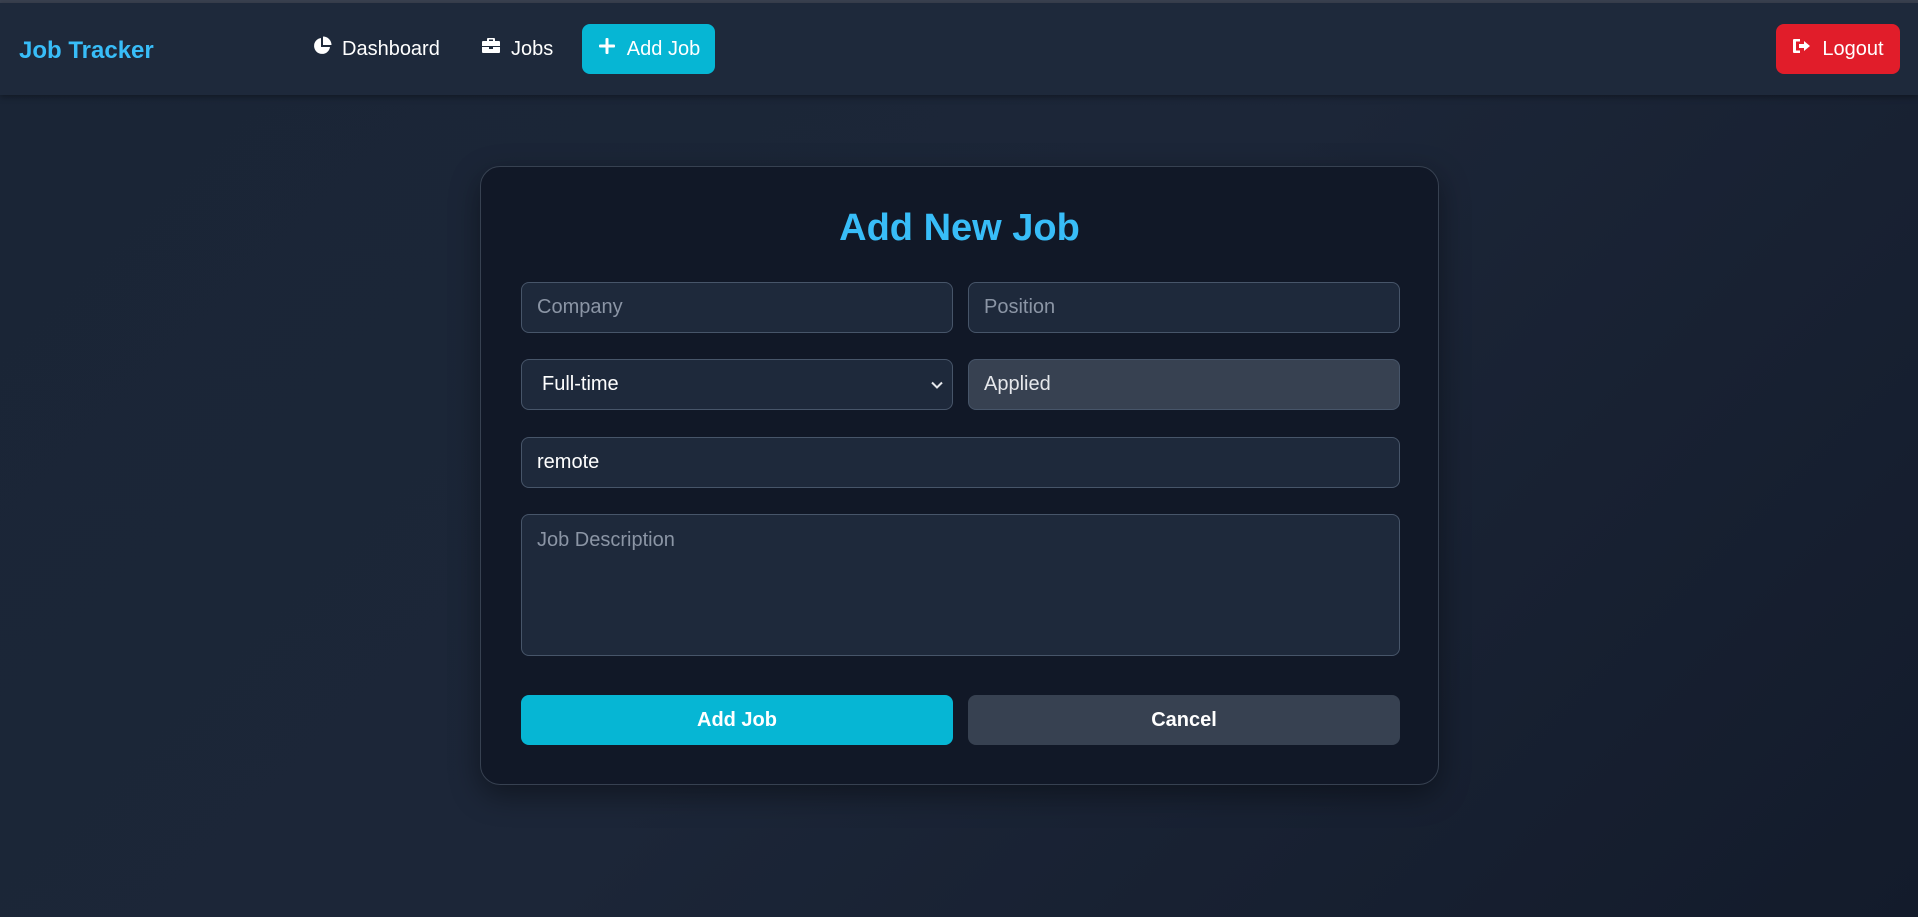 The width and height of the screenshot is (1918, 917). What do you see at coordinates (532, 48) in the screenshot?
I see `nav-link-label: Jobs` at bounding box center [532, 48].